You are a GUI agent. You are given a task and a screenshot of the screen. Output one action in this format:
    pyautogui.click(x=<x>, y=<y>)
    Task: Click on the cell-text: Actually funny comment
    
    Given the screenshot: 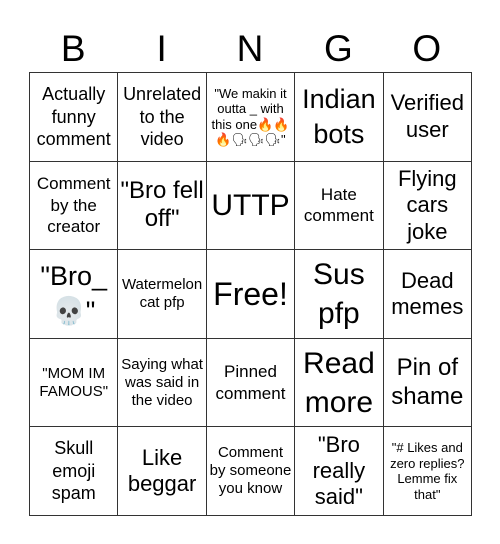 What is the action you would take?
    pyautogui.click(x=73, y=117)
    